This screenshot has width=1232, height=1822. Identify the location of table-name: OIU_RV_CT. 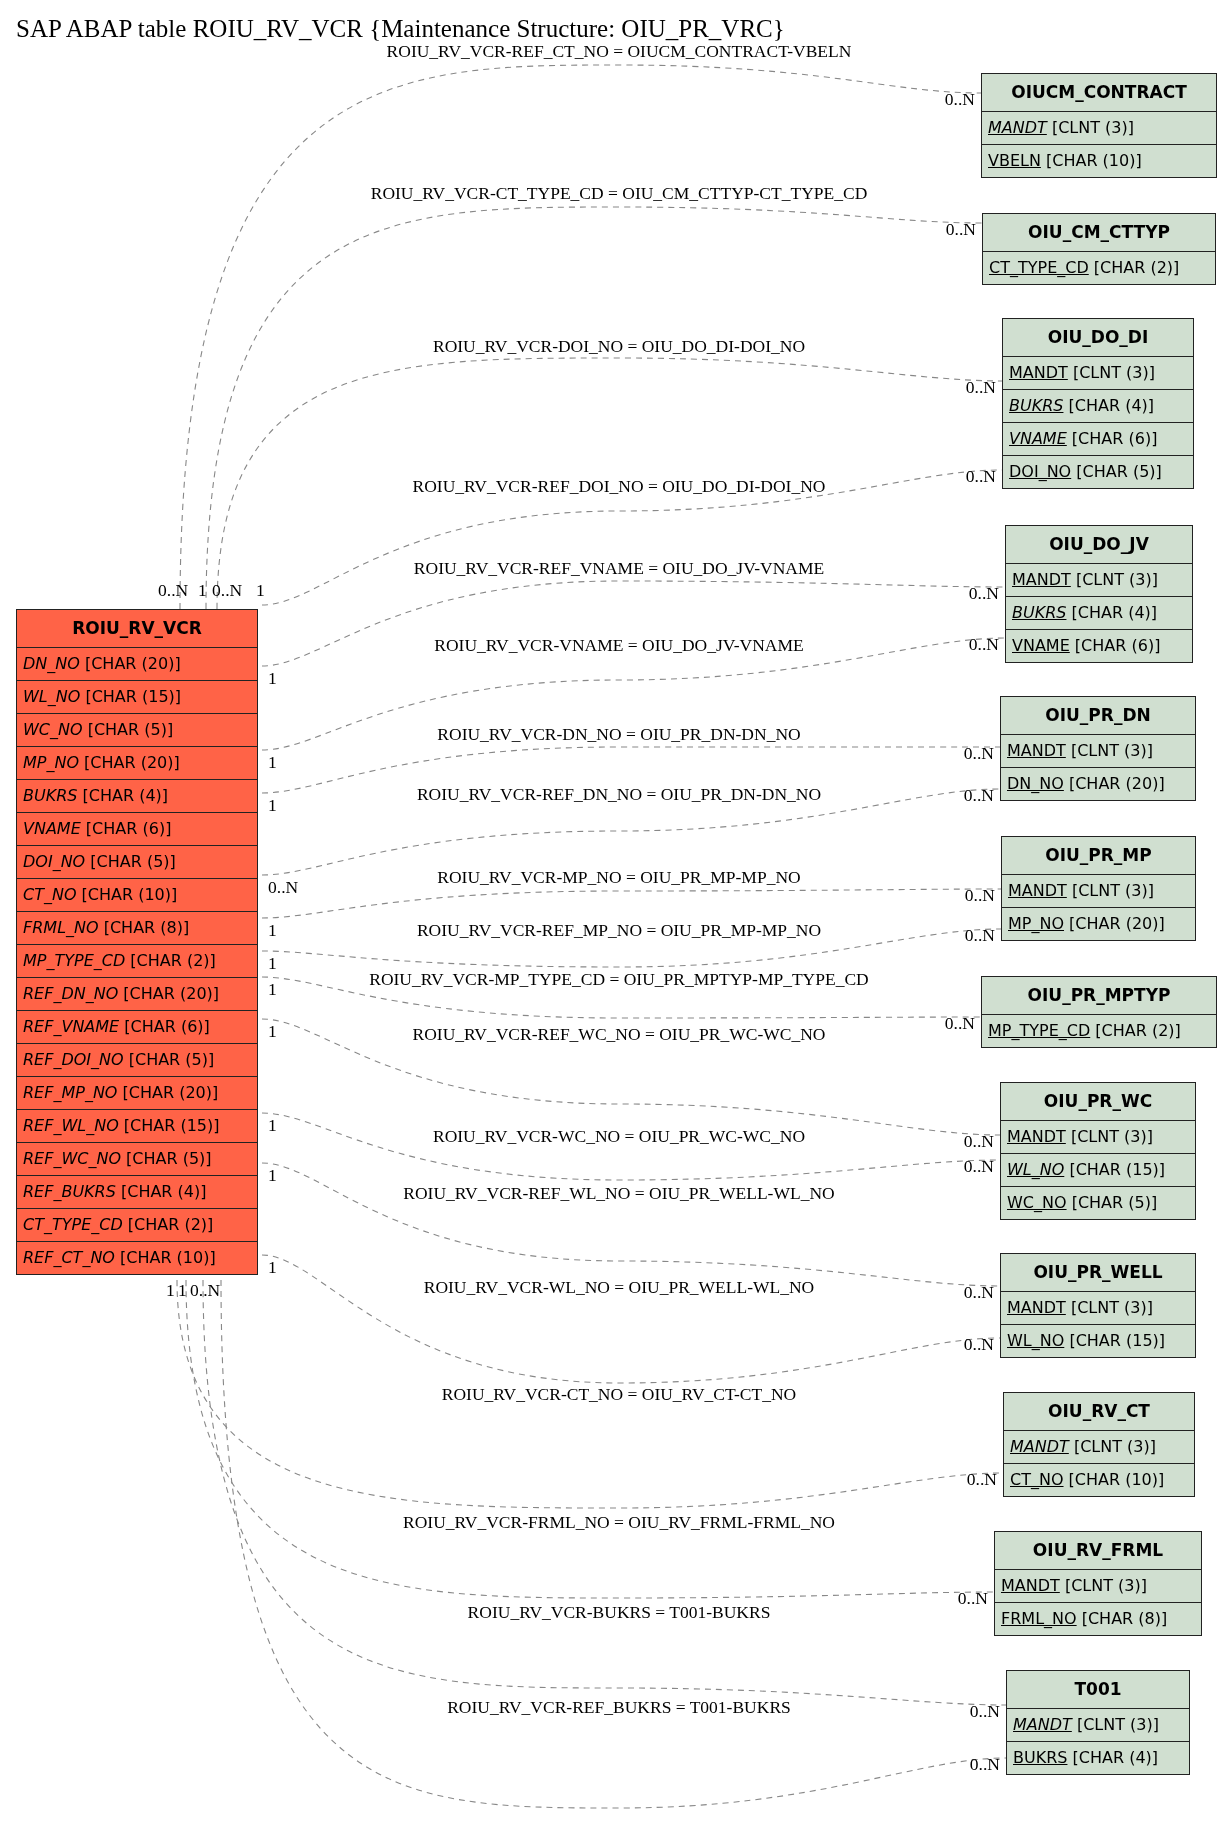
(1099, 1411).